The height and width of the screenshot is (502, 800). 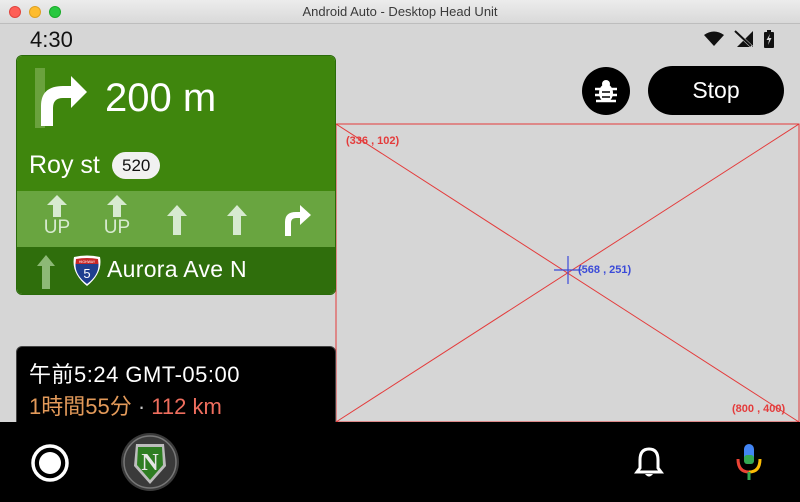 I want to click on map-coord-top-left: (336 , 102), so click(x=373, y=141).